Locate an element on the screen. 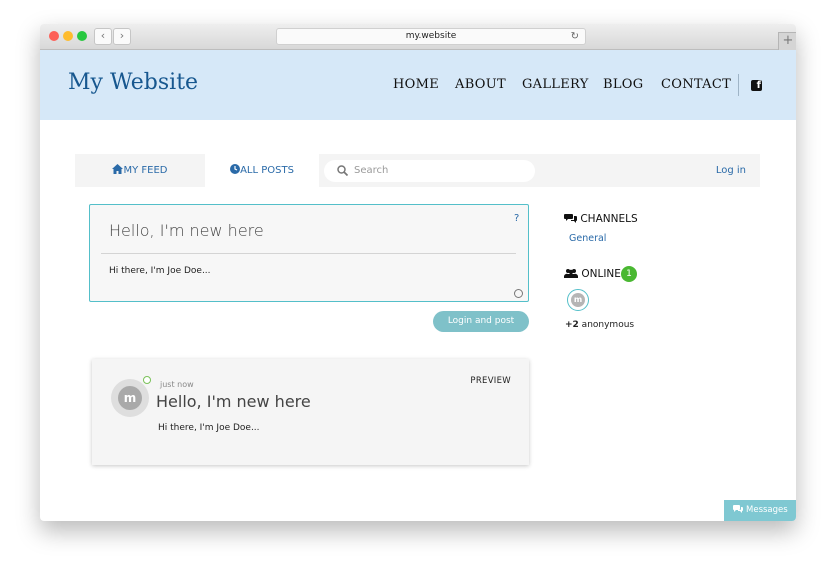 The width and height of the screenshot is (835, 578). online-user-letter: m is located at coordinates (578, 300).